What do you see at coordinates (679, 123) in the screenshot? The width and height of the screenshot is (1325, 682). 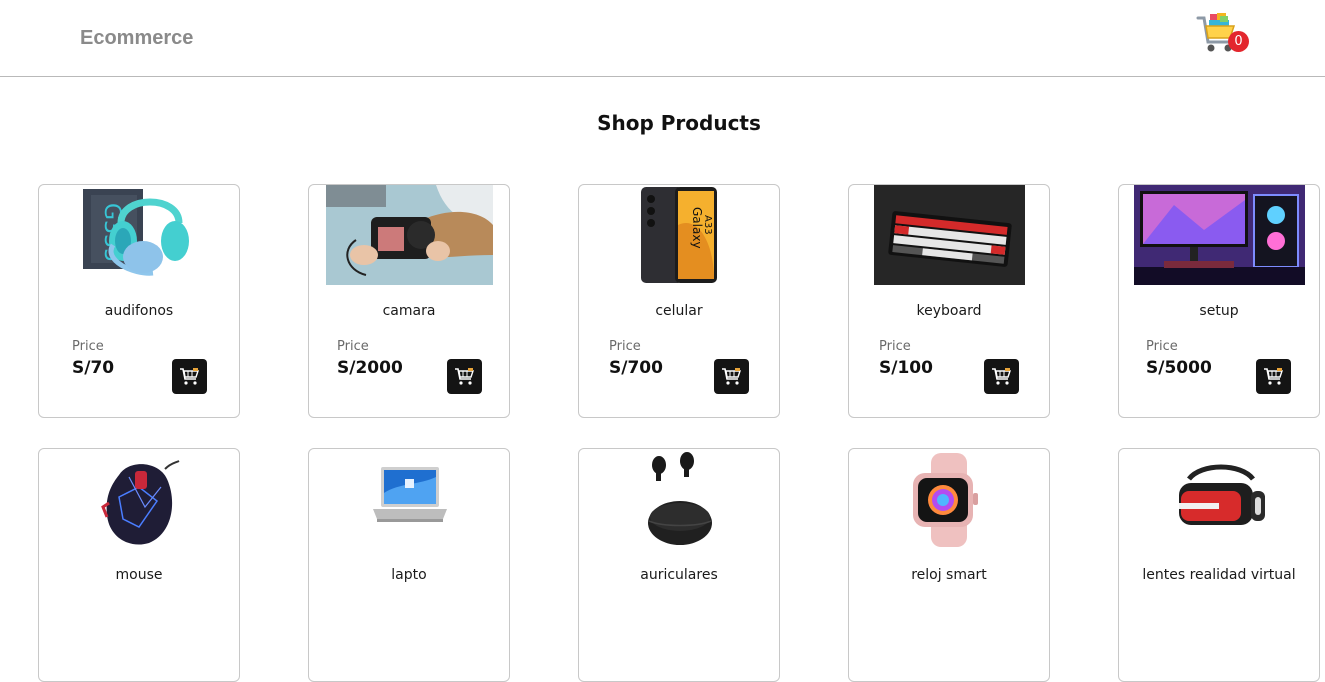 I see `page-title: Shop Products` at bounding box center [679, 123].